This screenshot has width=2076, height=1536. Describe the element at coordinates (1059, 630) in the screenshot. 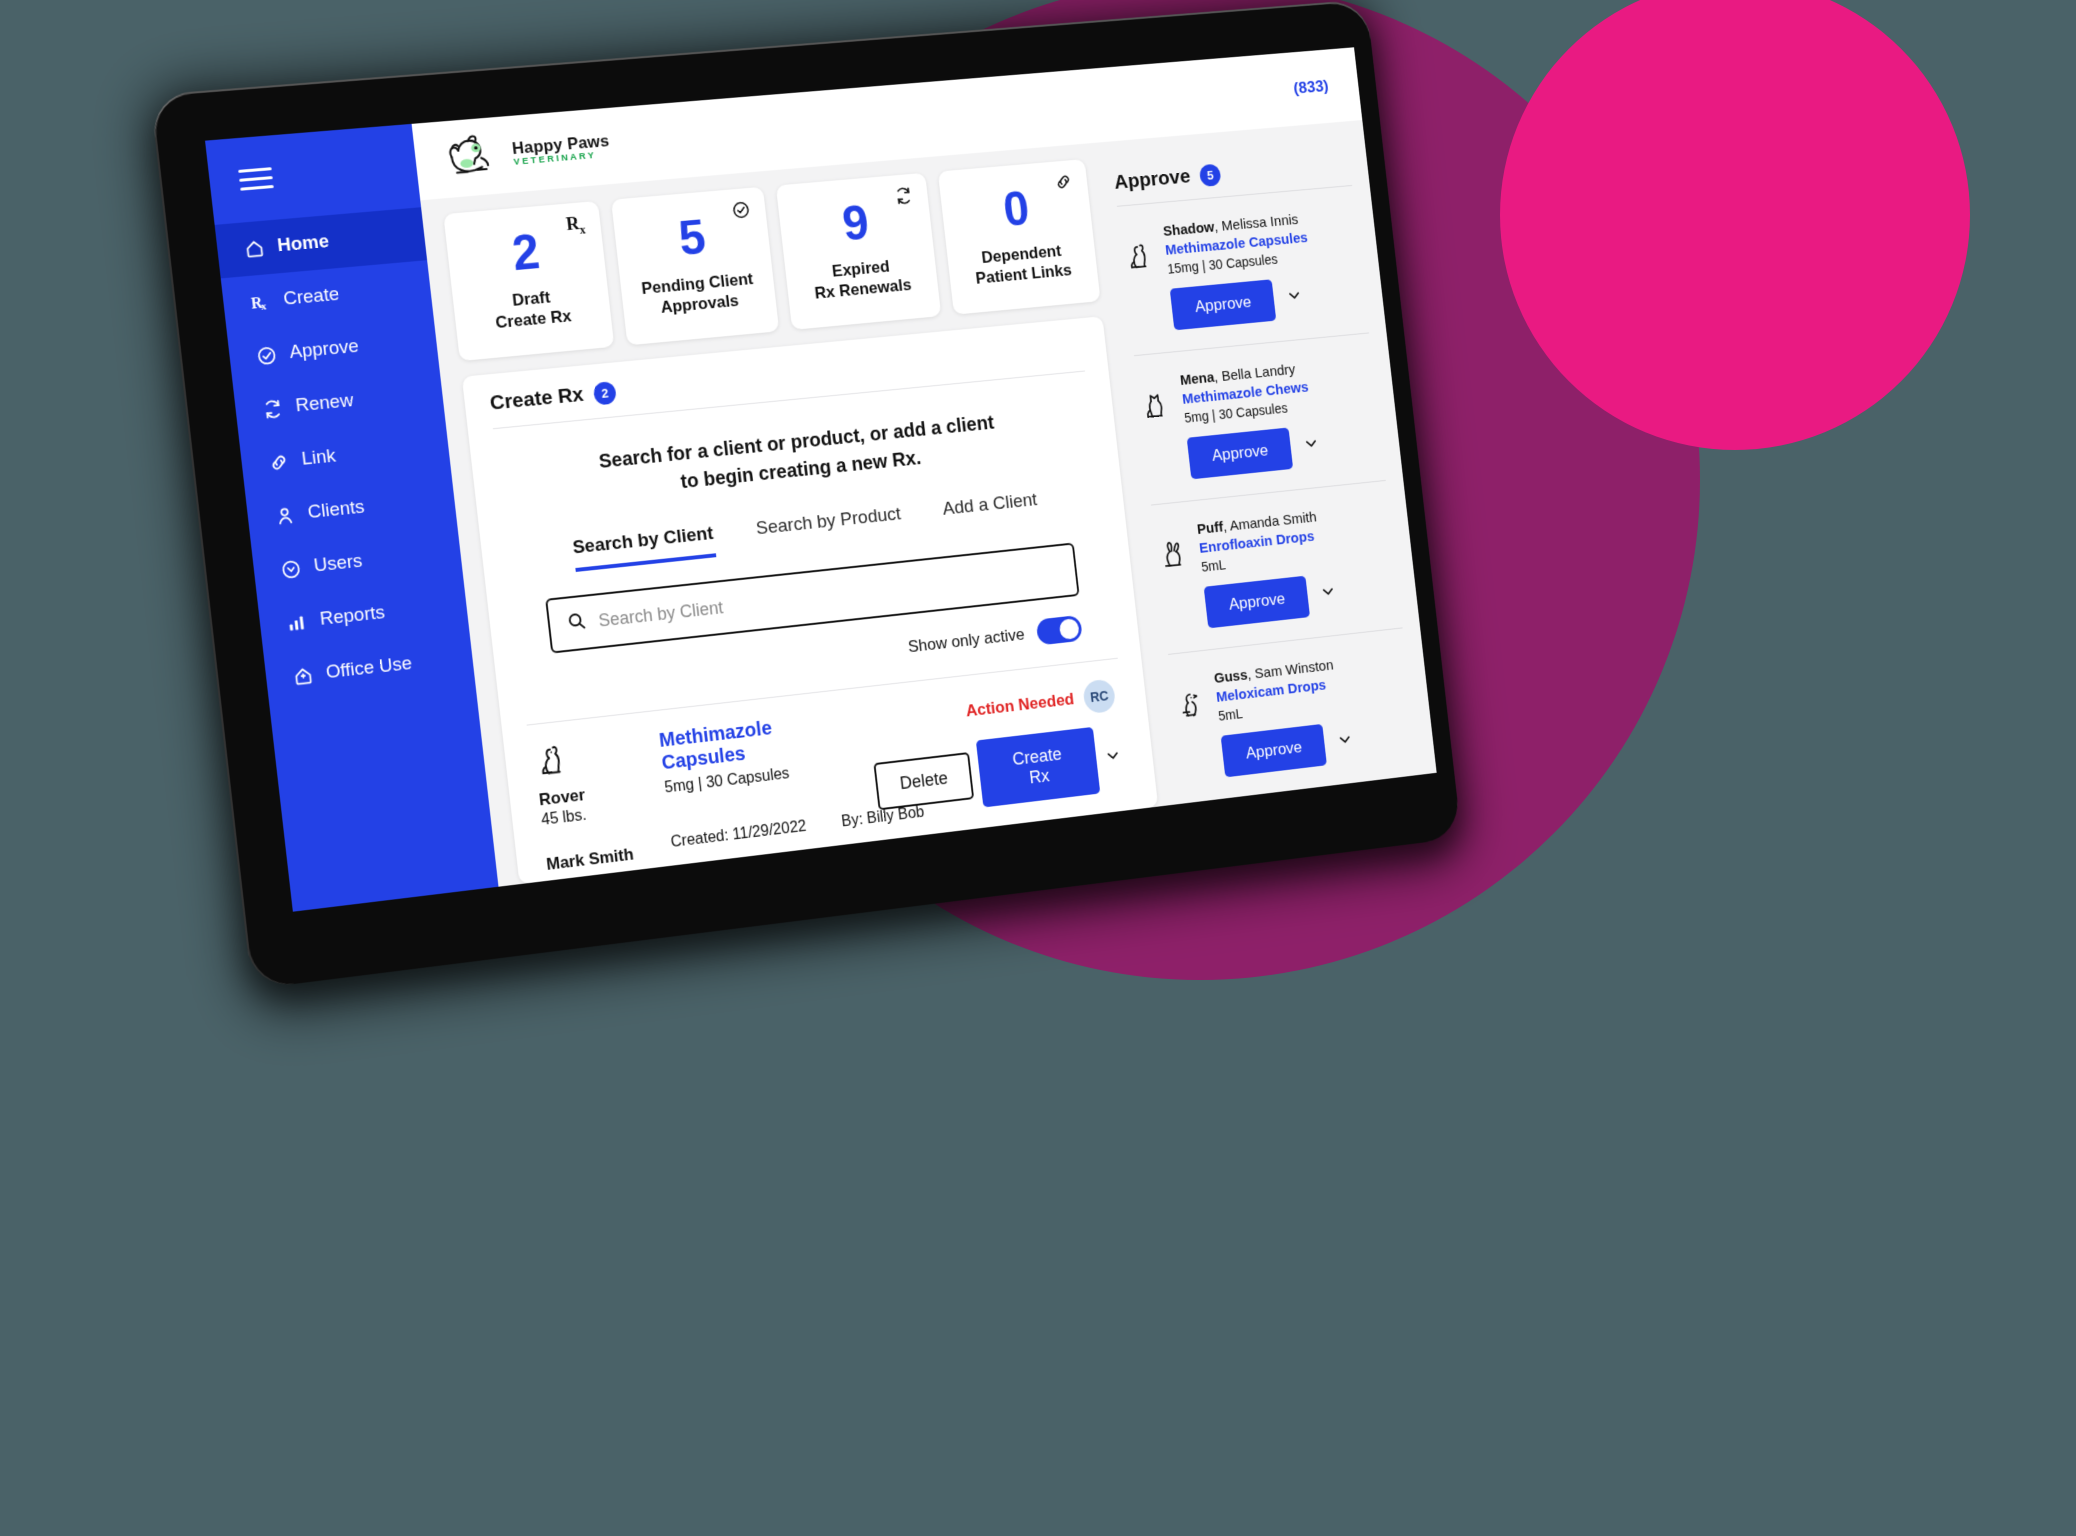

I see `show-only-active-toggle` at that location.